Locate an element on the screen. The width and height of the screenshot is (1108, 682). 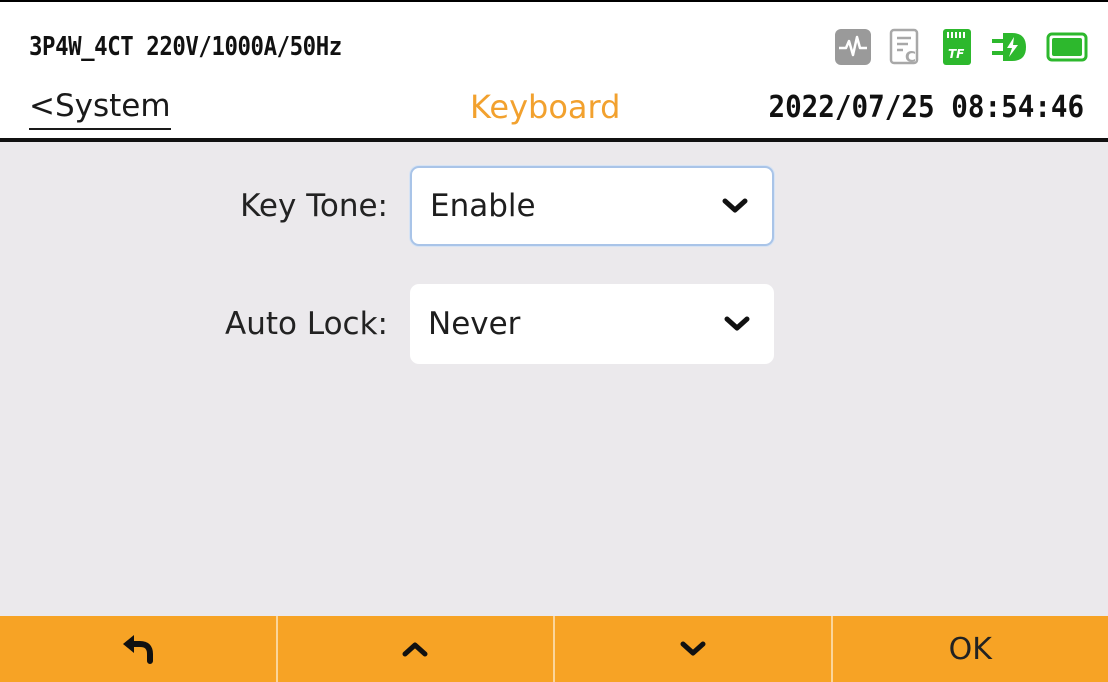
ok-button: OK is located at coordinates (969, 649).